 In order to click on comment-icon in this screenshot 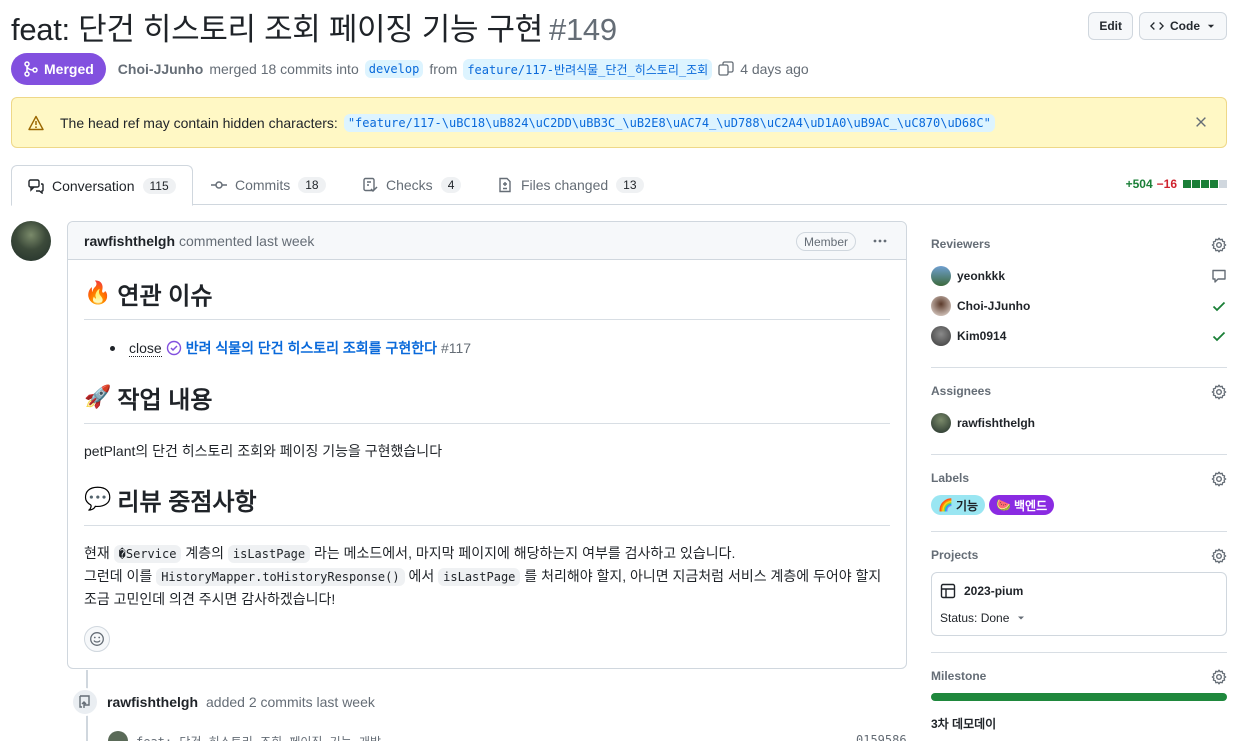, I will do `click(1219, 276)`.